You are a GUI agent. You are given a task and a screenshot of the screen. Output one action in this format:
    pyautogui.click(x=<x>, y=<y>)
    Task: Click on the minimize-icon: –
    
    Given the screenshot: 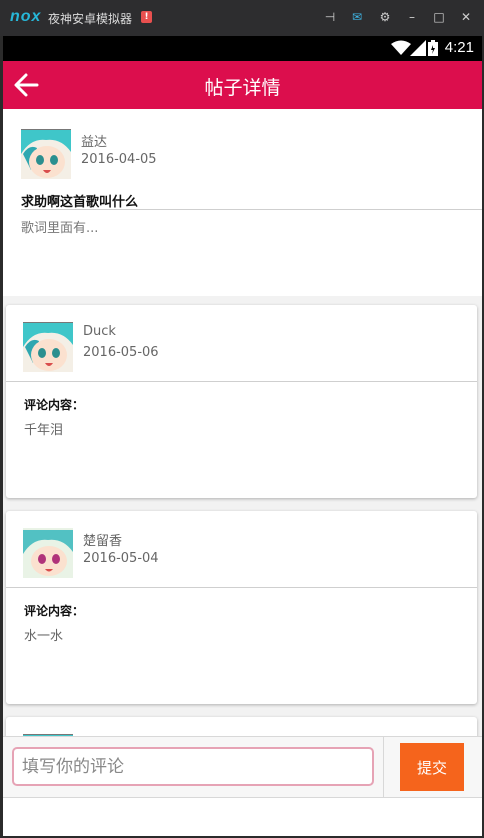 What is the action you would take?
    pyautogui.click(x=412, y=17)
    